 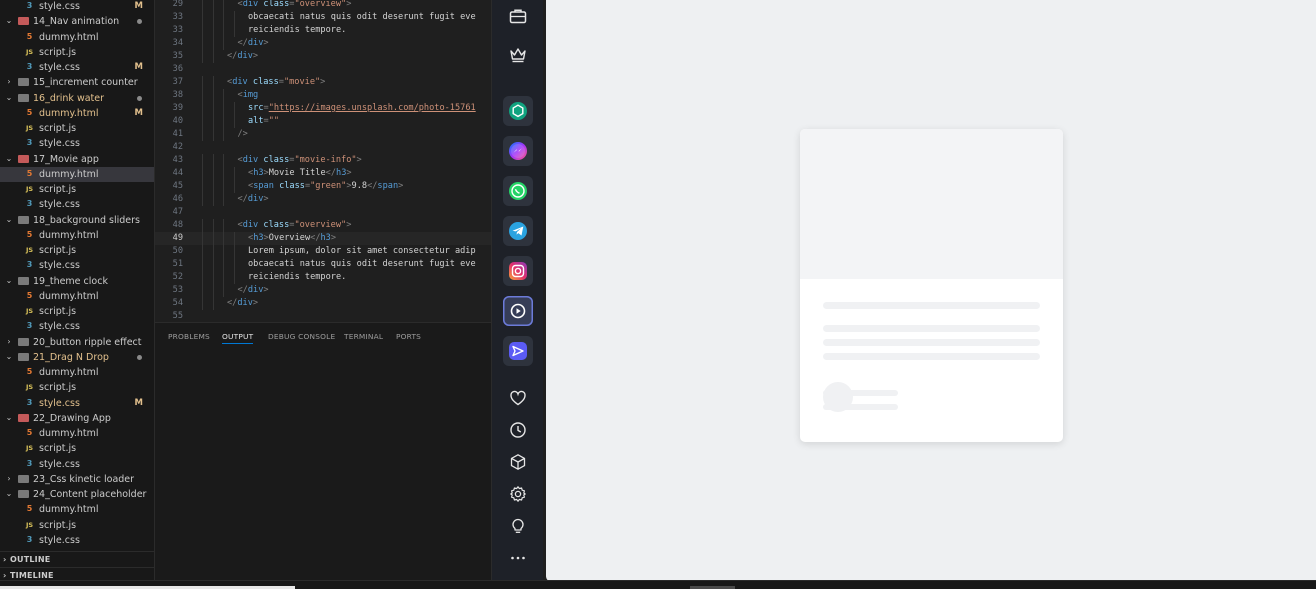 I want to click on lightbulb-icon, so click(x=518, y=526).